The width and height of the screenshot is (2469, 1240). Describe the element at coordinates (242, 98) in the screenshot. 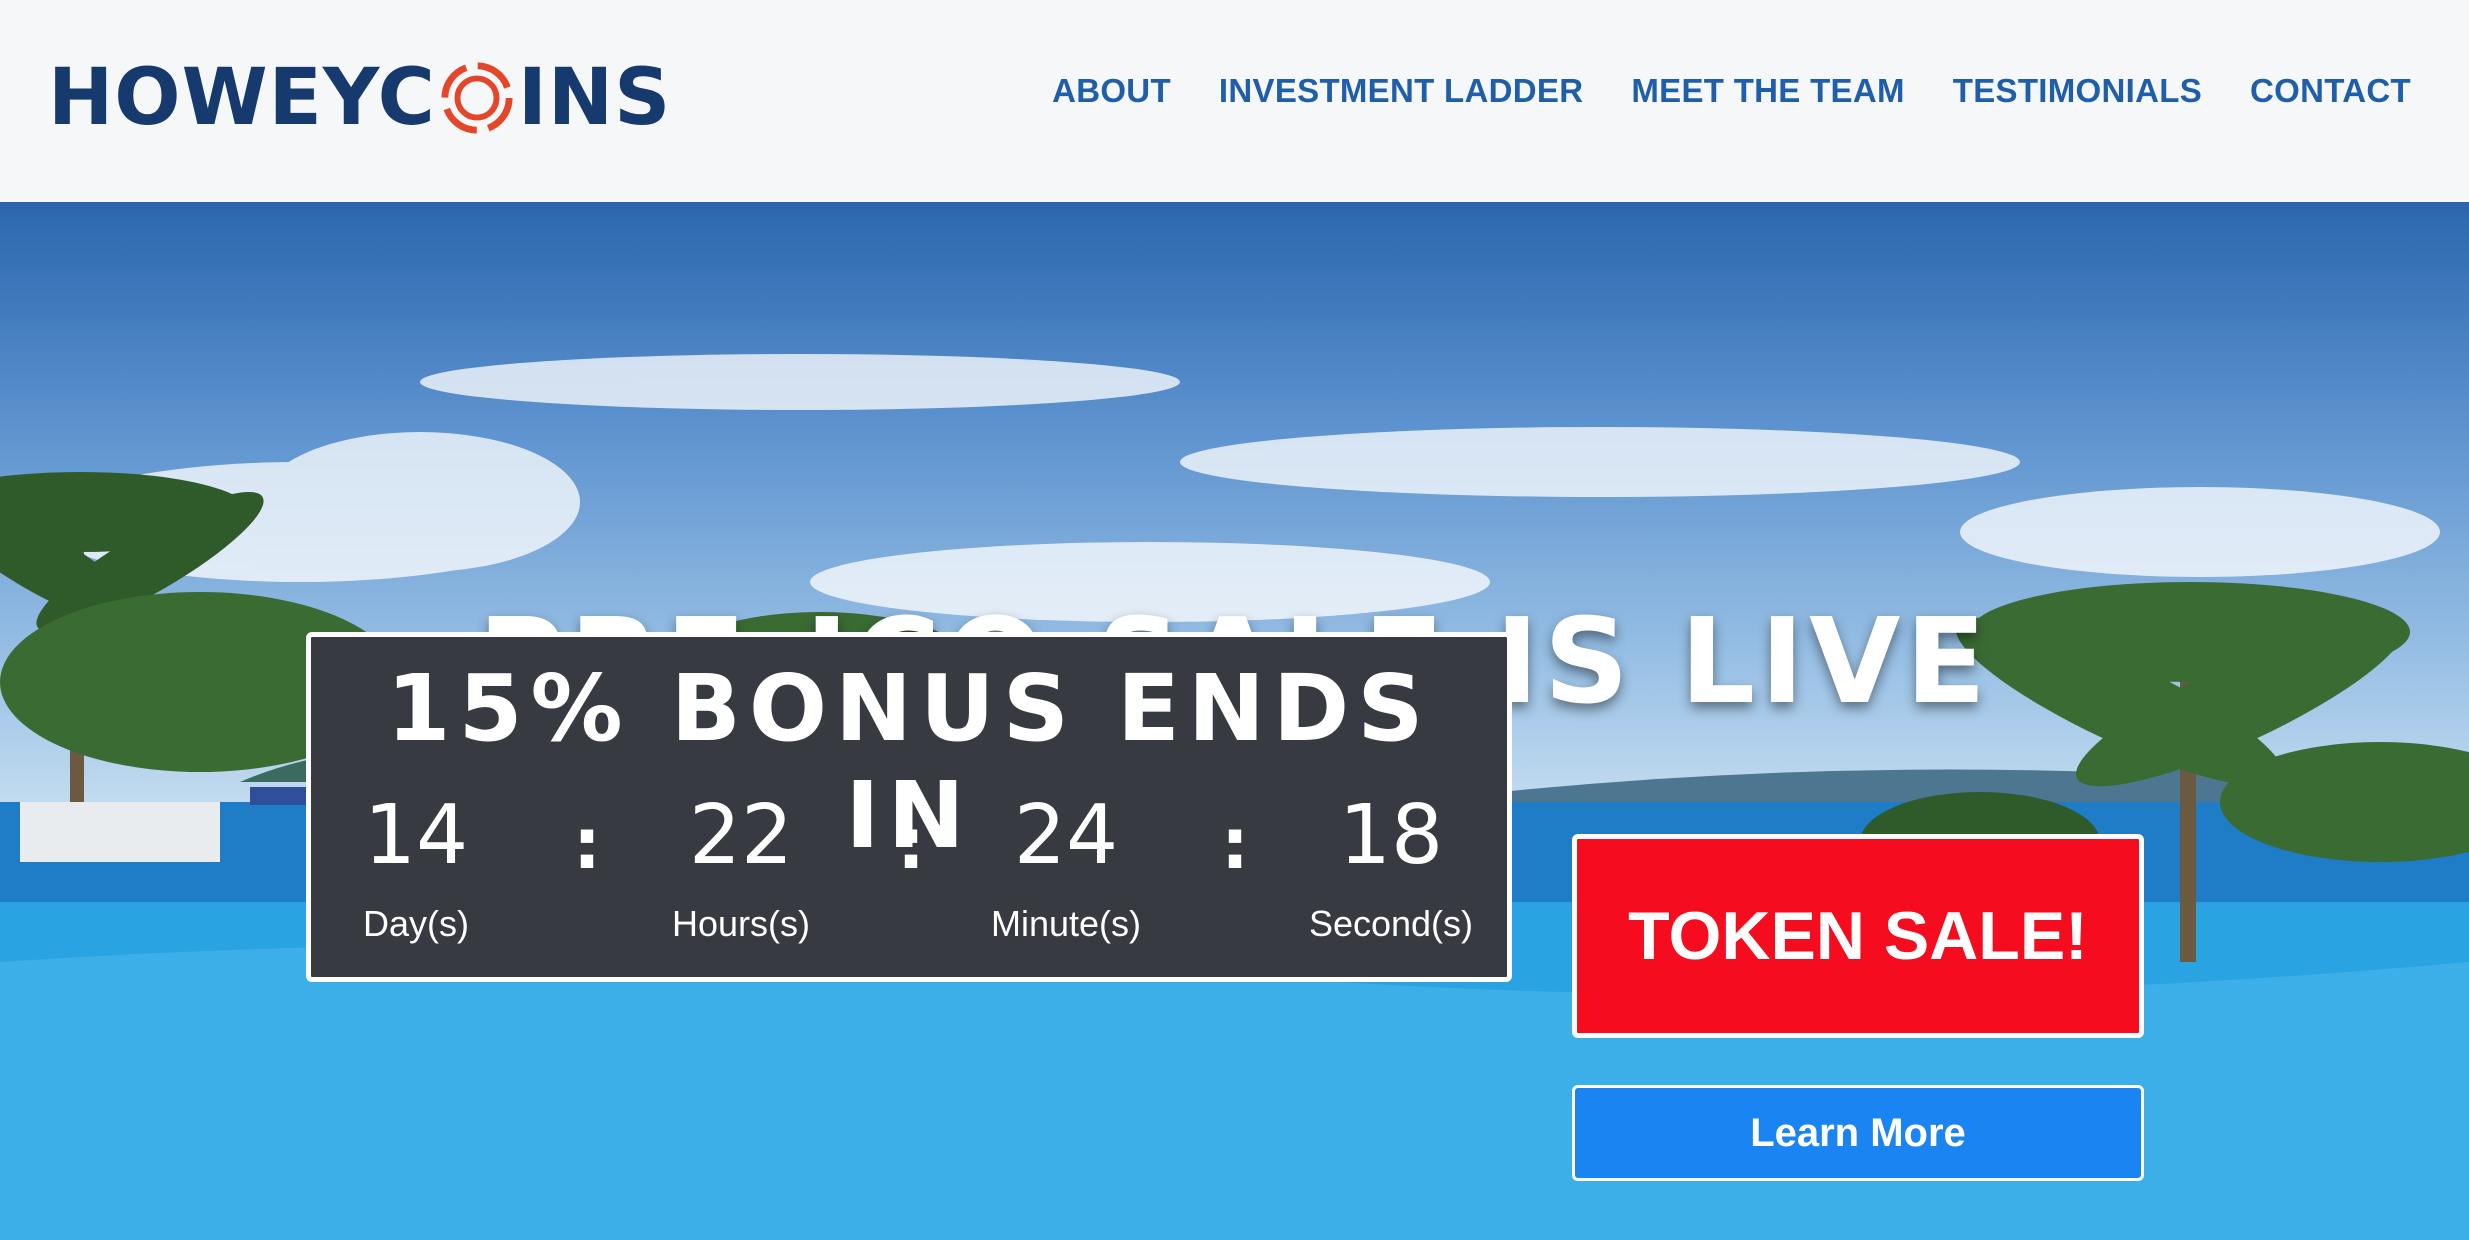

I see `logo-text-left: HOWEYC` at that location.